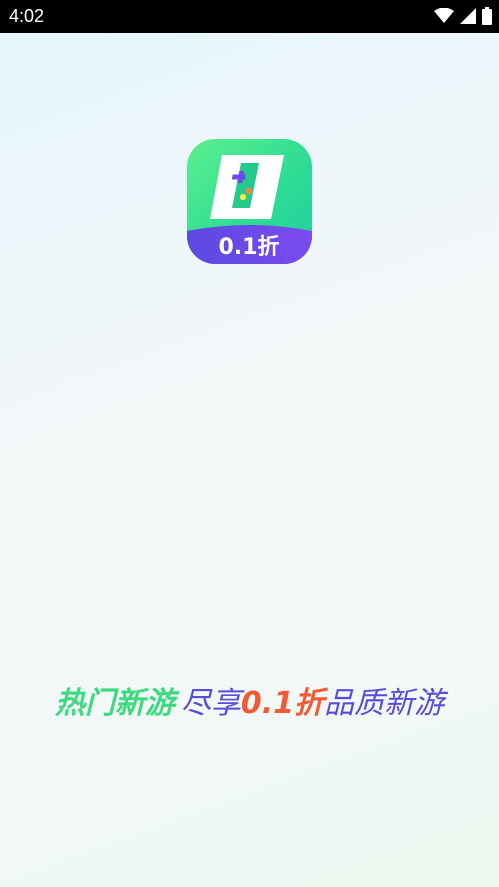  I want to click on slogan-quality-games: 品质新游, so click(384, 703).